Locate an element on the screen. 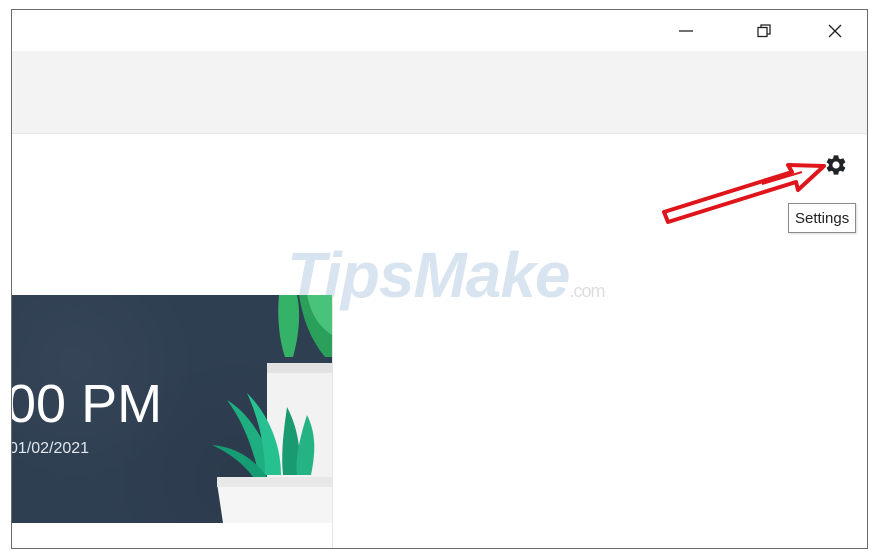  header-bar is located at coordinates (439, 92).